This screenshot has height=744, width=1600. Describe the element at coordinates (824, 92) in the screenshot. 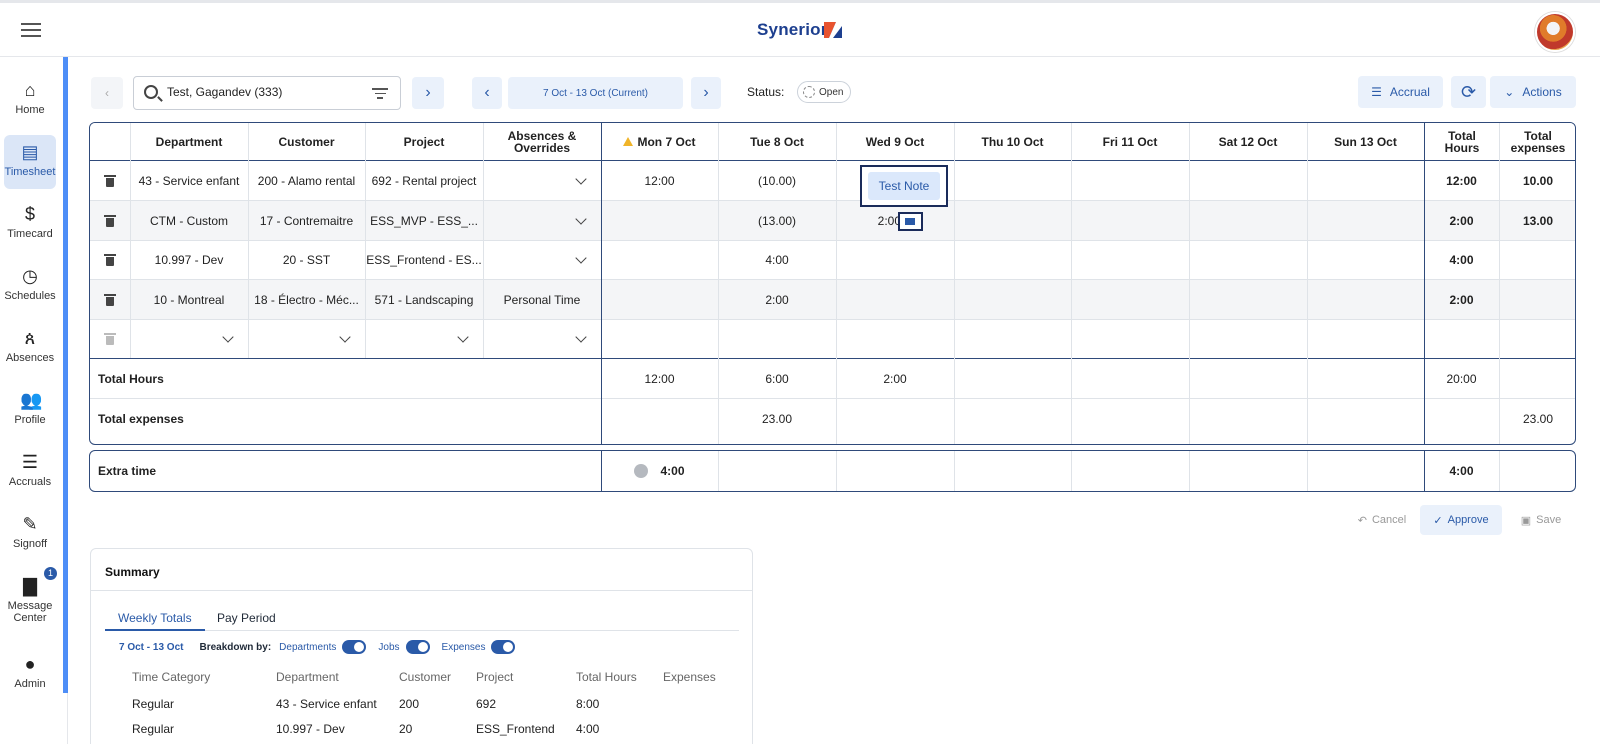

I see `status-badge: Open` at that location.